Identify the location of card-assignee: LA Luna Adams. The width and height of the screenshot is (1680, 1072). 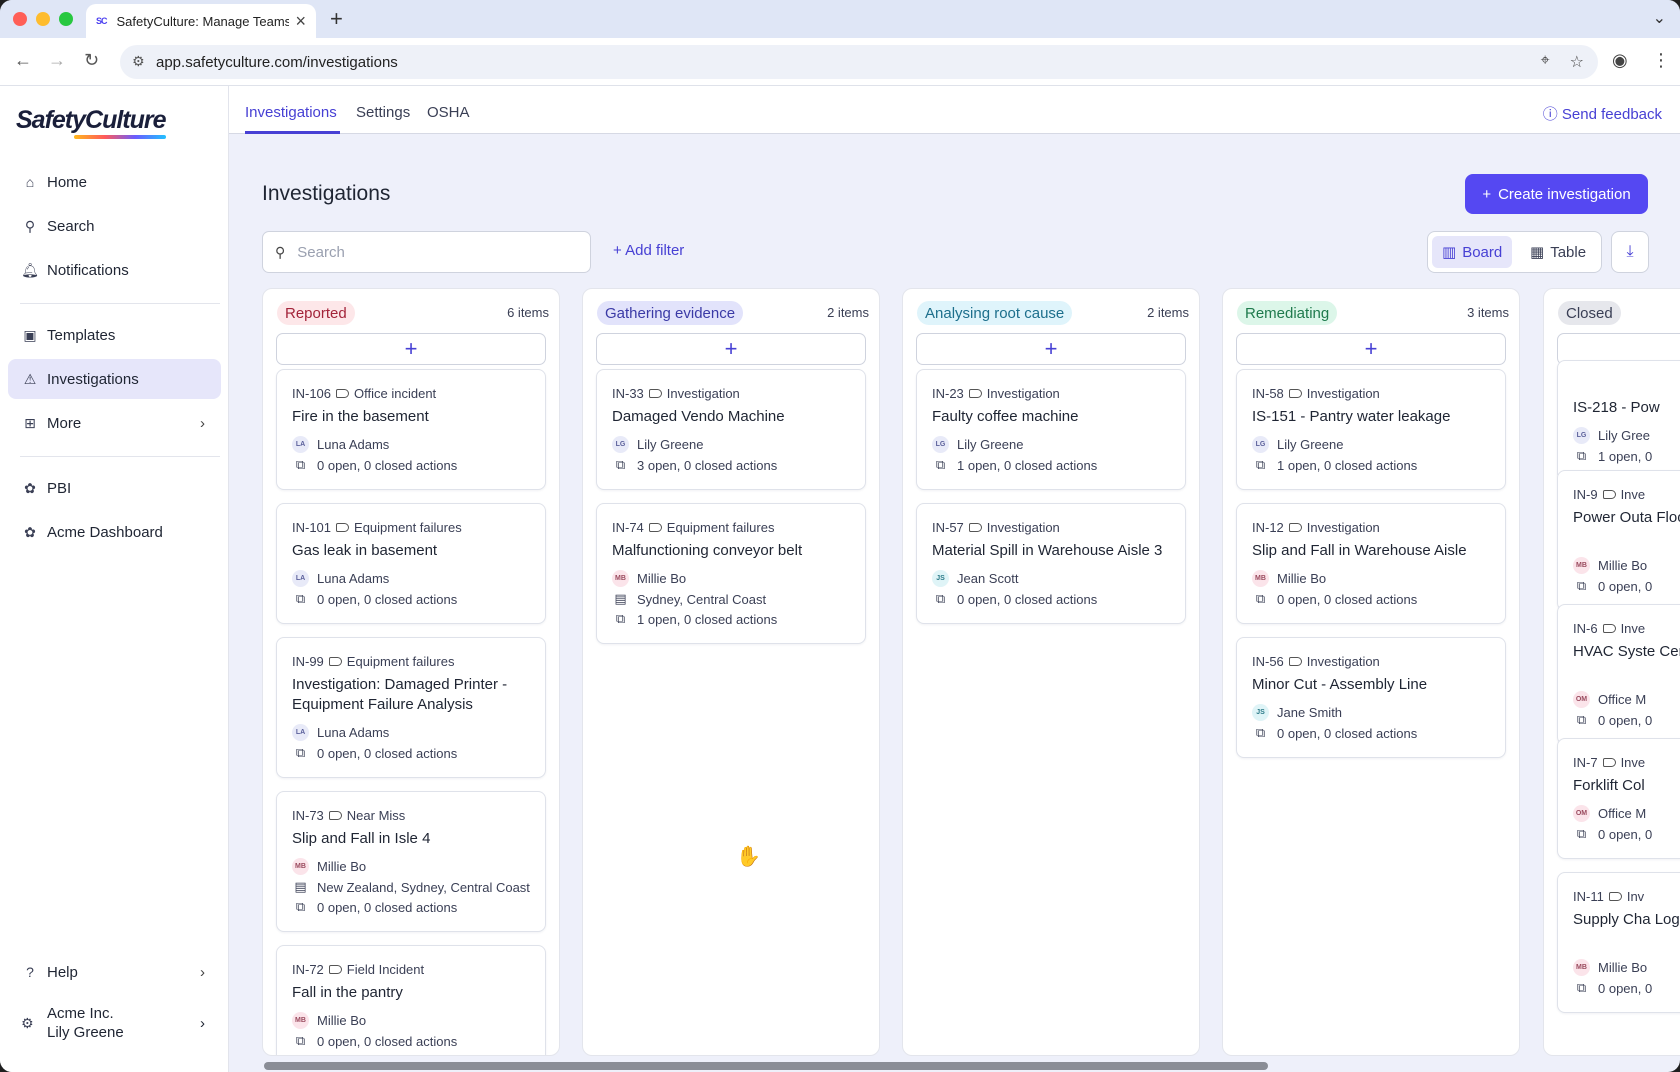
(340, 444).